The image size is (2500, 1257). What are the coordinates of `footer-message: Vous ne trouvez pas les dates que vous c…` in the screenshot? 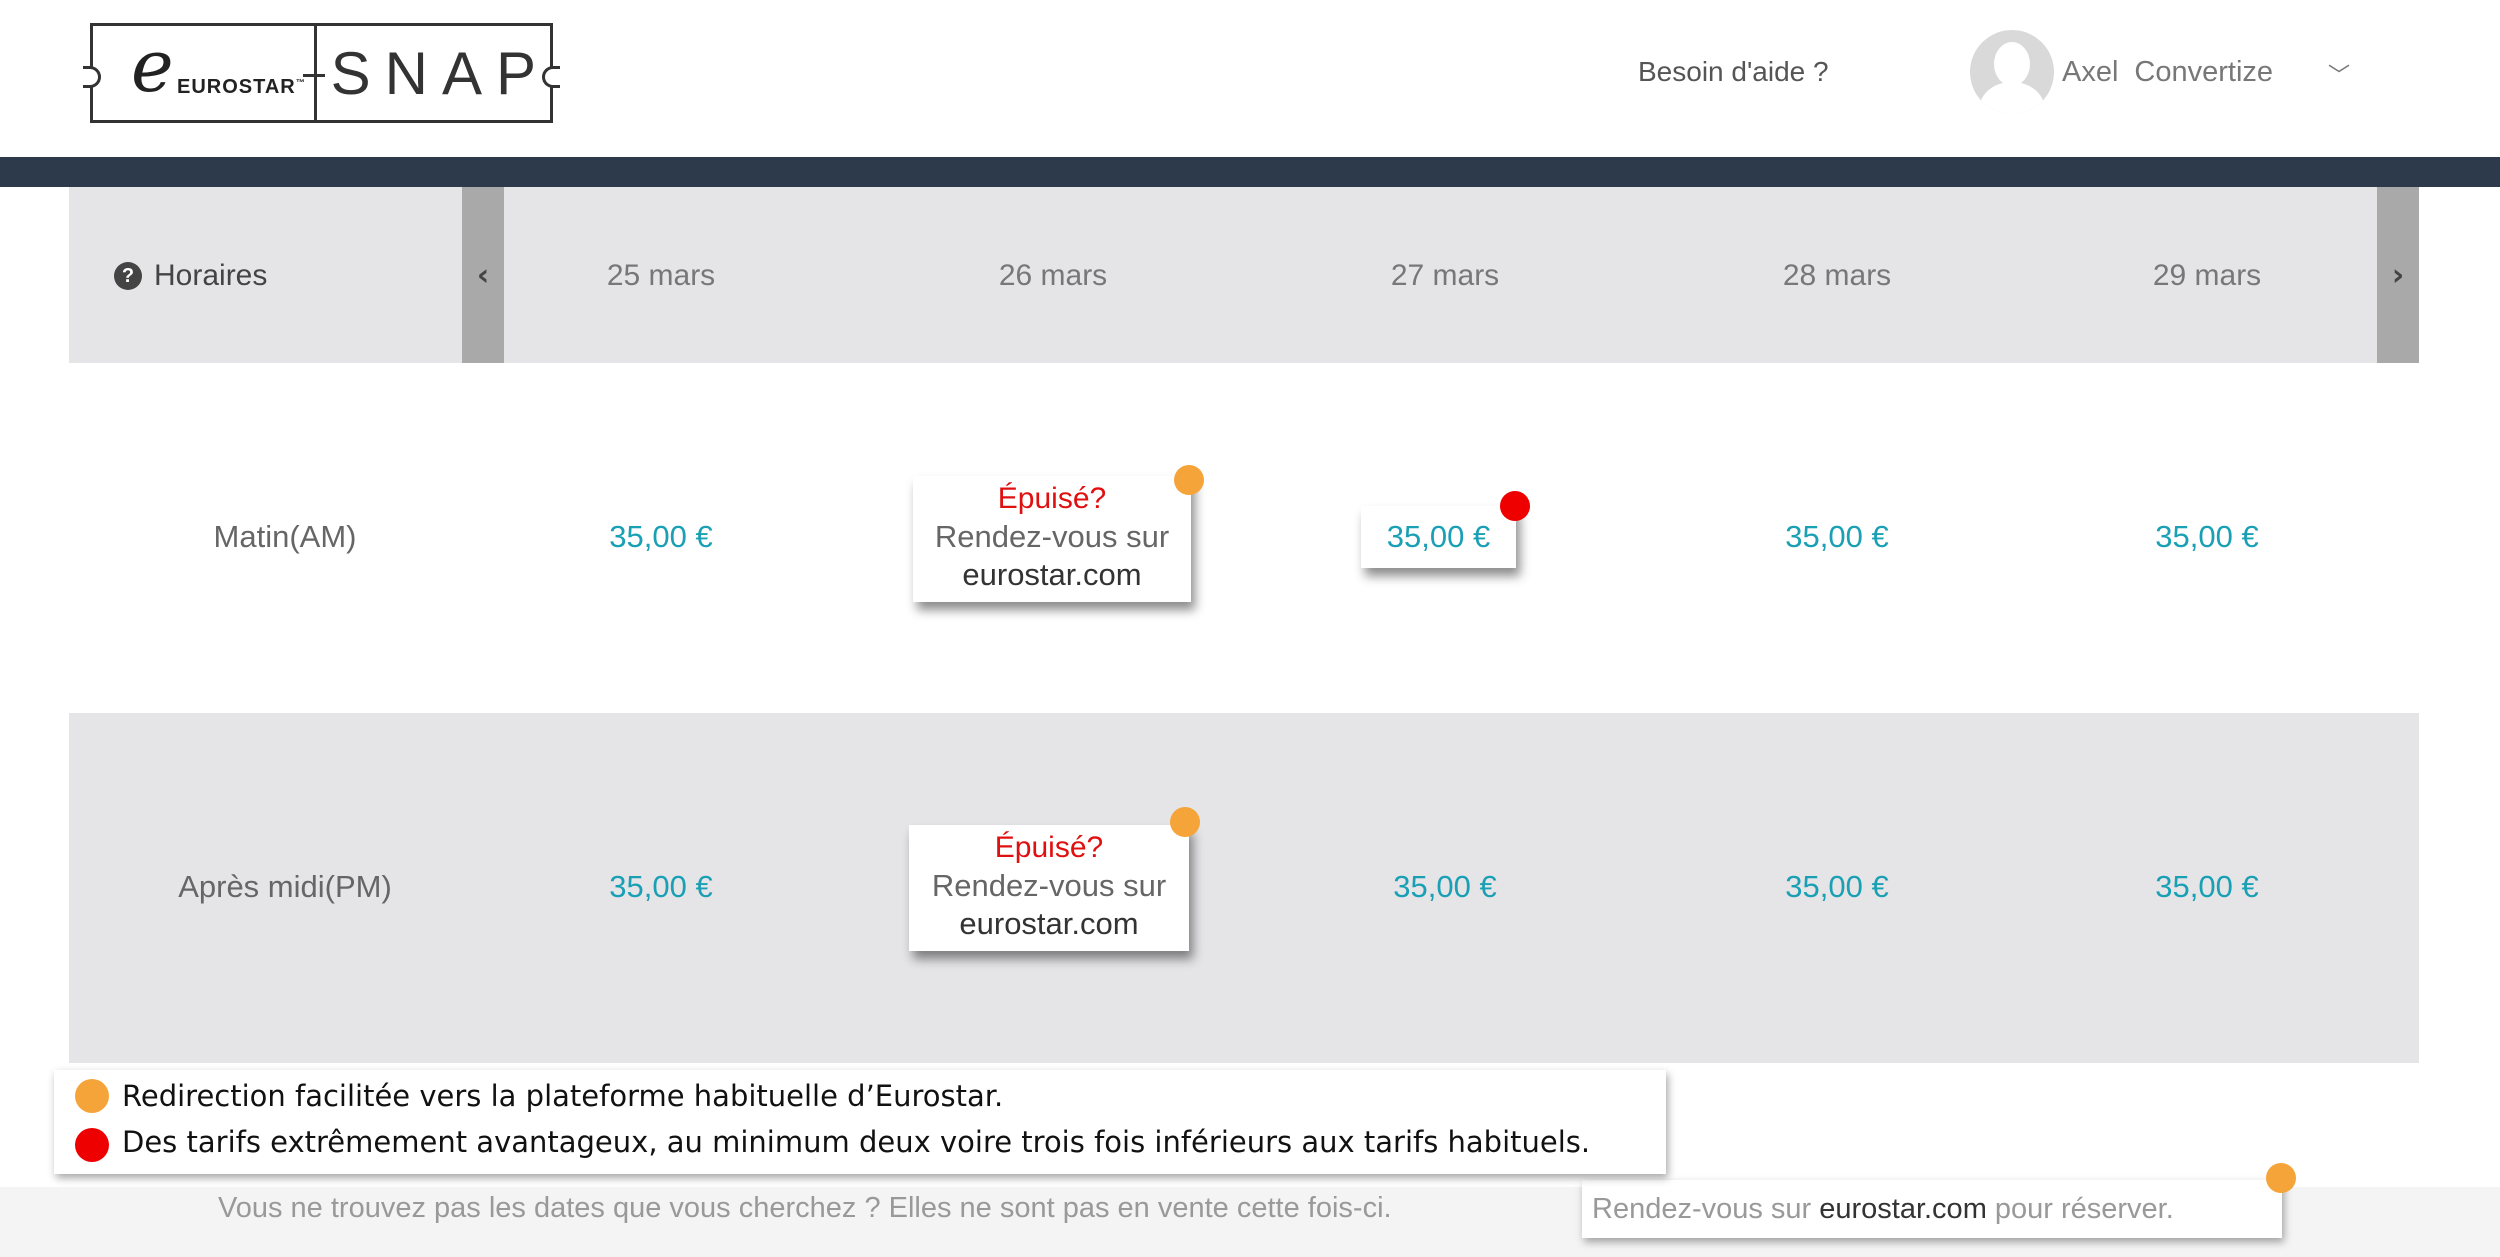 It's located at (805, 1208).